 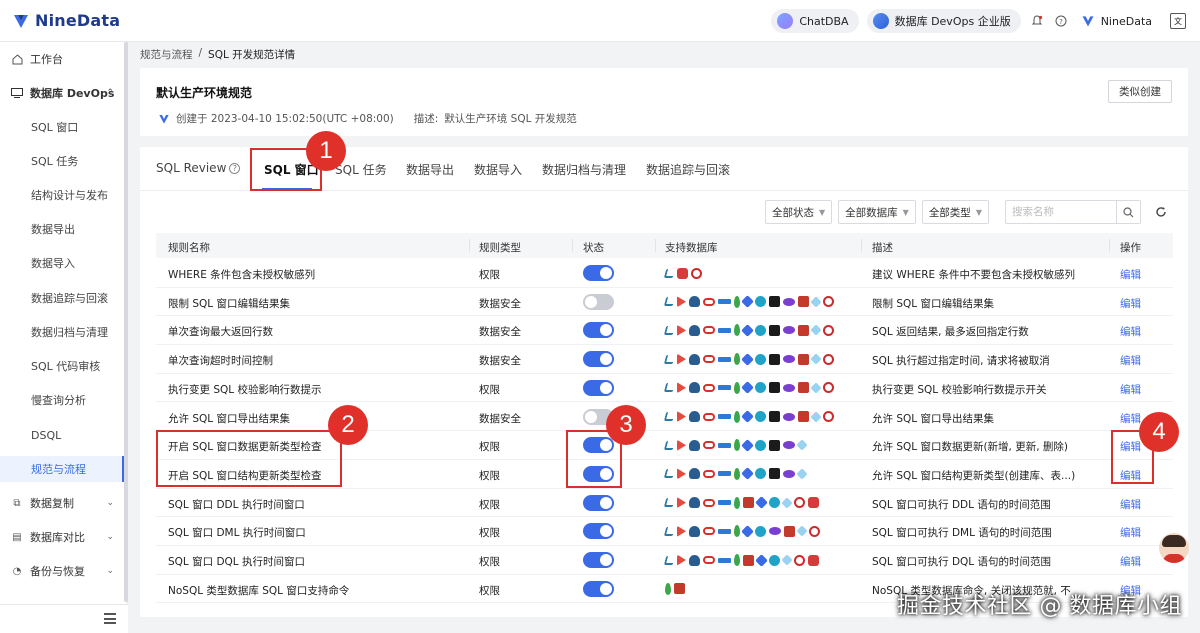 I want to click on ring-db-icon, so click(x=696, y=273).